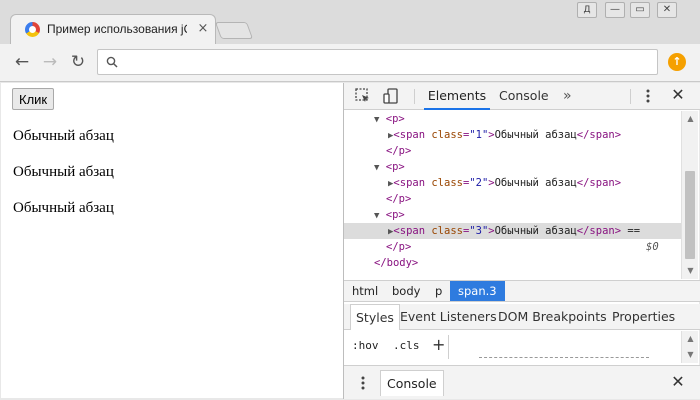 Image resolution: width=700 pixels, height=400 pixels. I want to click on back-button: ←, so click(22, 62).